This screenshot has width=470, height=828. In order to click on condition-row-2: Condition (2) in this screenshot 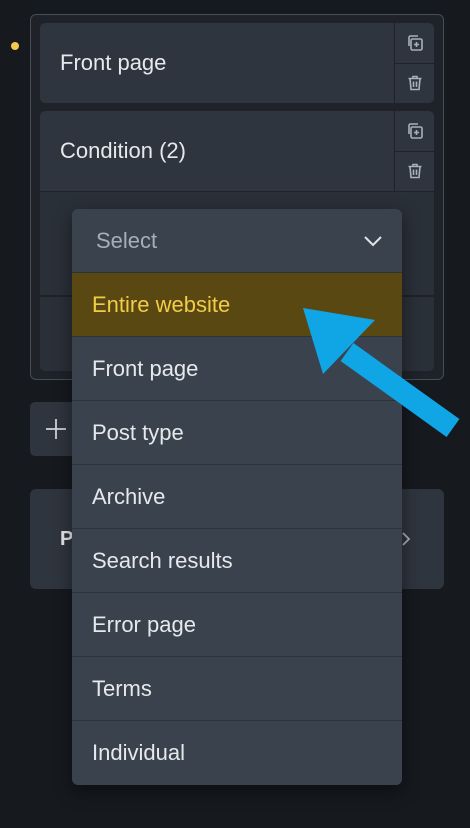, I will do `click(237, 151)`.